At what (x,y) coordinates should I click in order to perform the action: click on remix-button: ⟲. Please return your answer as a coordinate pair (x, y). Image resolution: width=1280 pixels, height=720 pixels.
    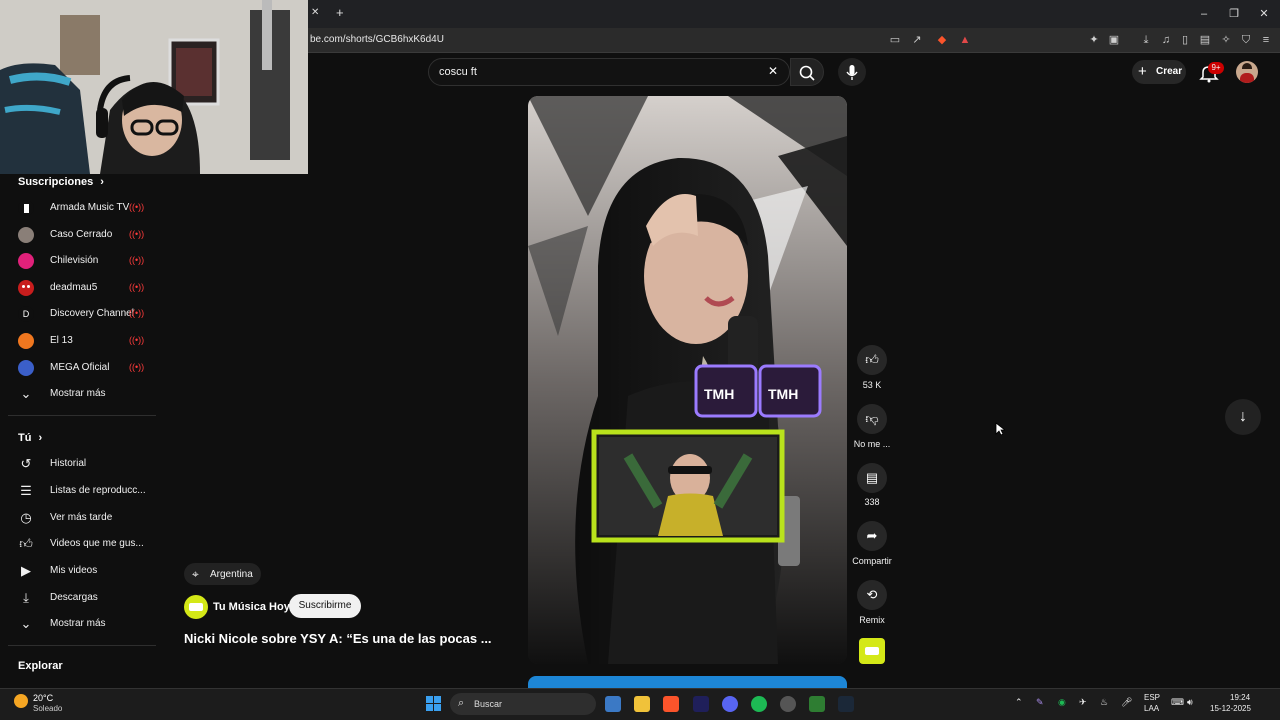
    Looking at the image, I should click on (872, 595).